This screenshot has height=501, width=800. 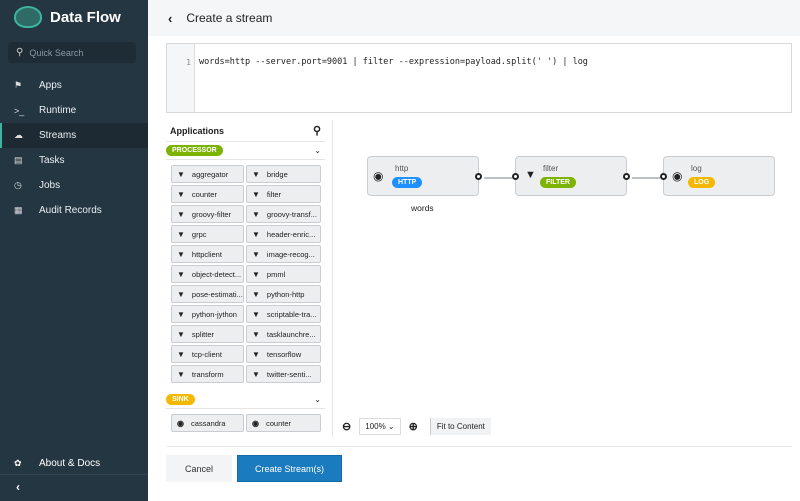 I want to click on app-item-label: groovy-filter, so click(x=211, y=214).